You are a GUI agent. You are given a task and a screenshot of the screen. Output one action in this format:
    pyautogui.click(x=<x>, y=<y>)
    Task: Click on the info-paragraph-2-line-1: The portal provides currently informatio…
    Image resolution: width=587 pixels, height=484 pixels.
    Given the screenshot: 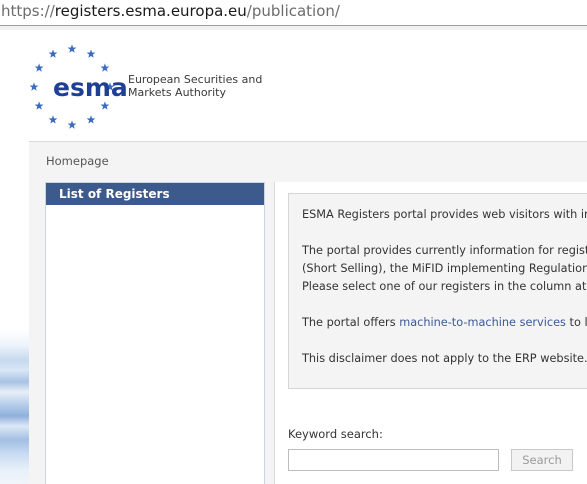 What is the action you would take?
    pyautogui.click(x=444, y=250)
    